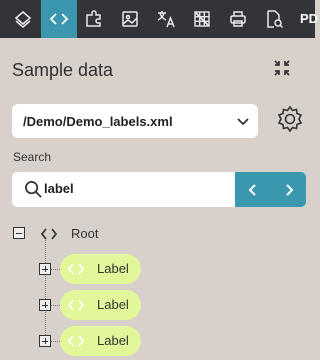 The image size is (320, 360). I want to click on search-label: Search, so click(32, 157).